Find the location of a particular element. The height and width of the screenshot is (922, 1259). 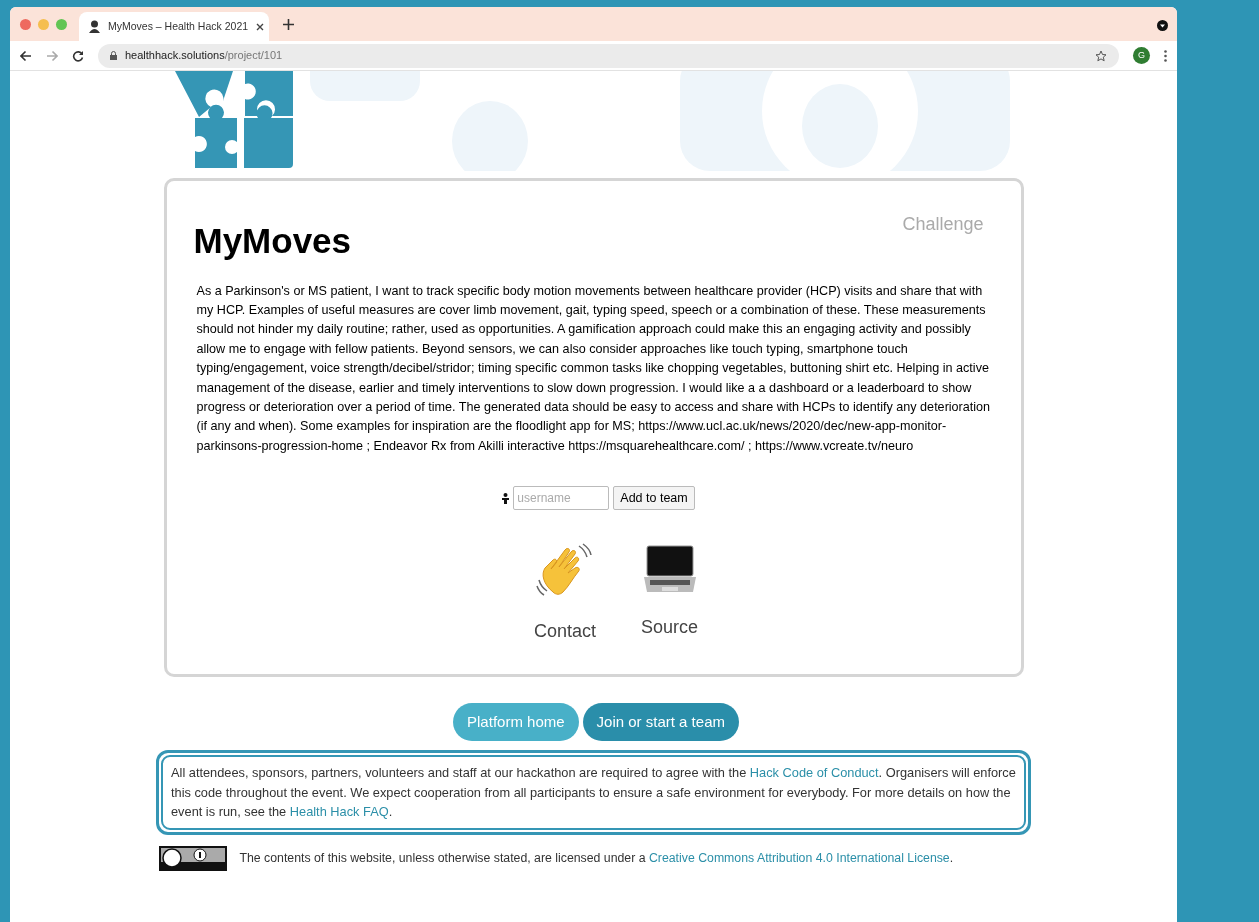

code-of-conduct-notice: All attendees, sponsors, partners, volunteers and staff at our hackathon are required to agree with the Hack Code of Conduct. Organisers will enforce this code throughout the event. We expect cooperation from all participants to ensure a safe environment for everybody. For more details on how the event is run, see the Health Hack FAQ. is located at coordinates (593, 792).